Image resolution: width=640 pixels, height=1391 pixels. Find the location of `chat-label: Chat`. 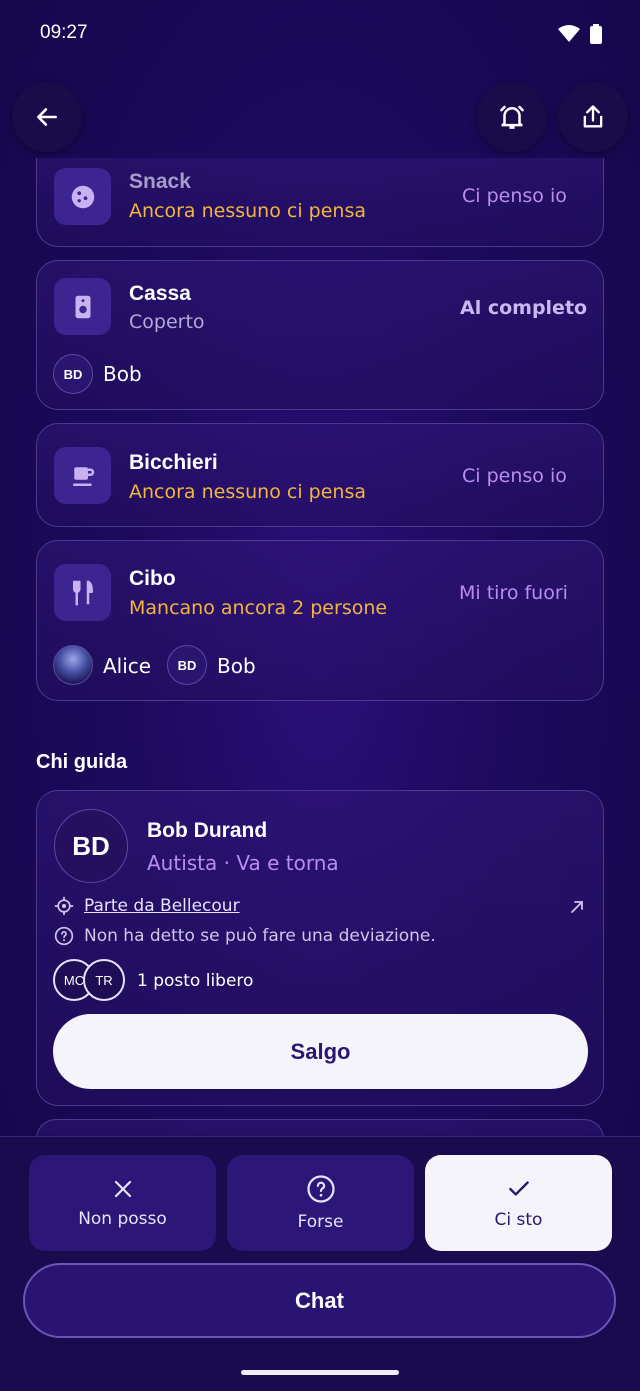

chat-label: Chat is located at coordinates (319, 1300).